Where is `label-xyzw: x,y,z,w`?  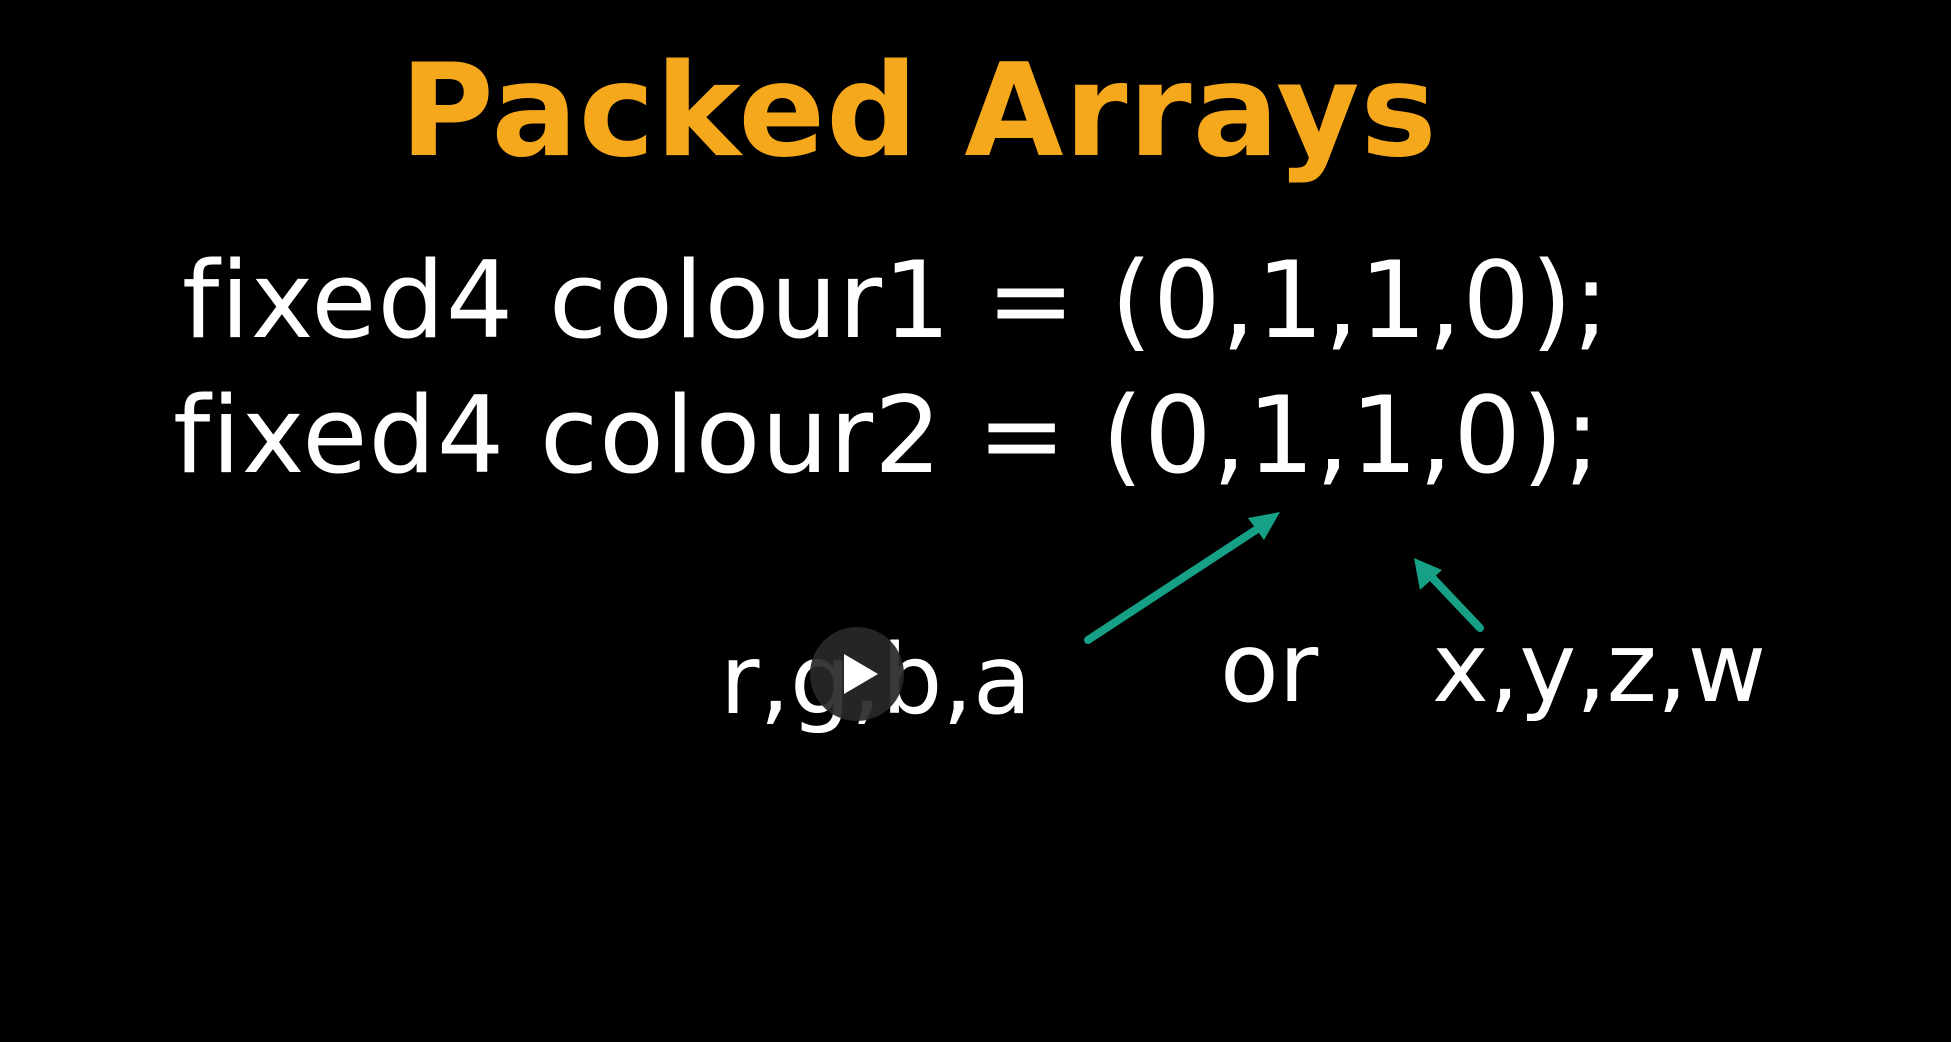 label-xyzw: x,y,z,w is located at coordinates (1599, 668).